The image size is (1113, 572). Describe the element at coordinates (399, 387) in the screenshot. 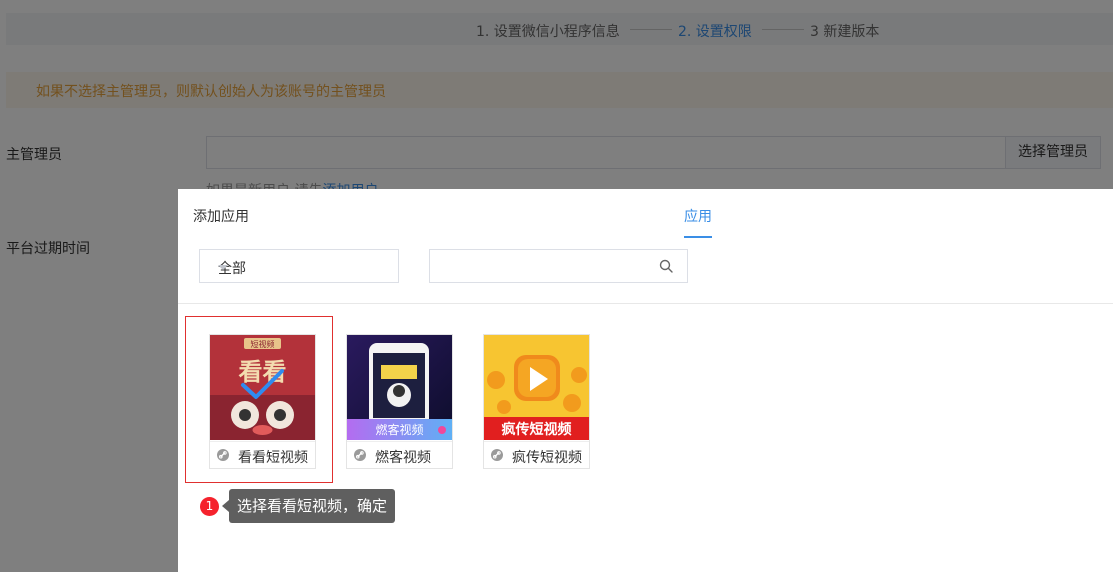

I see `app-thumbnail: 燃客视频` at that location.